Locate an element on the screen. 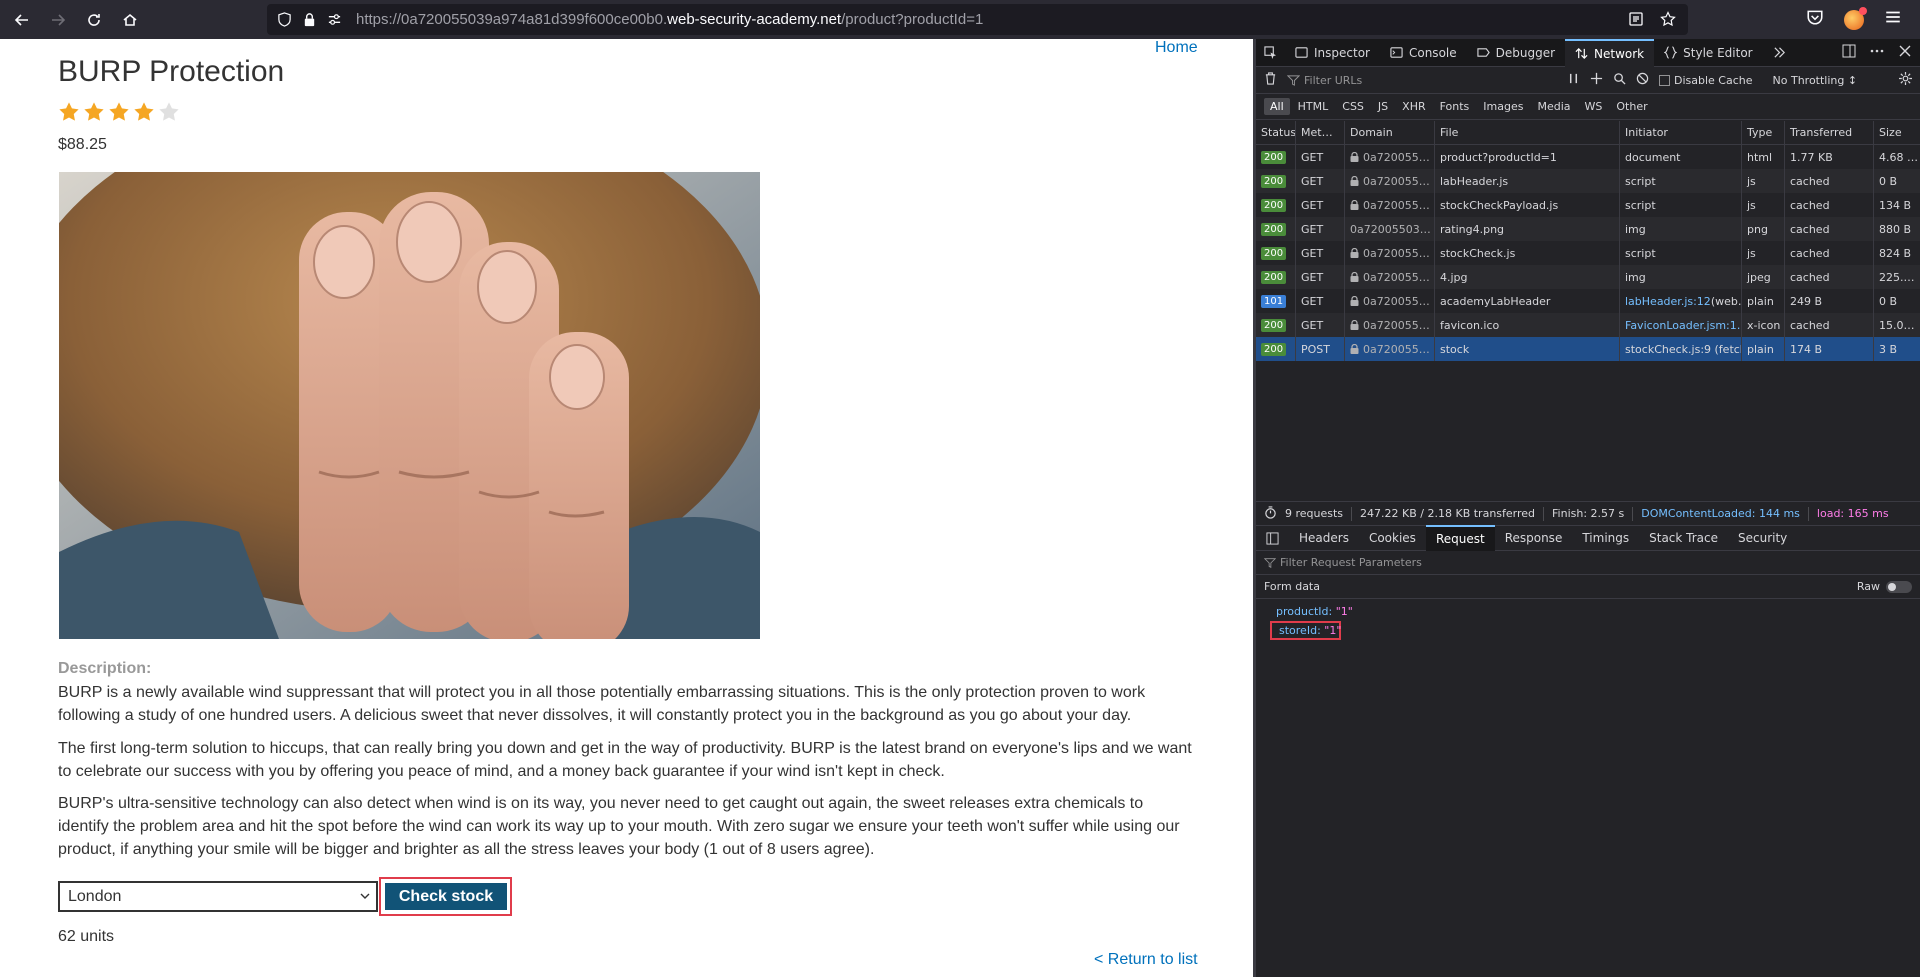 The height and width of the screenshot is (977, 1920). reload-icon is located at coordinates (94, 20).